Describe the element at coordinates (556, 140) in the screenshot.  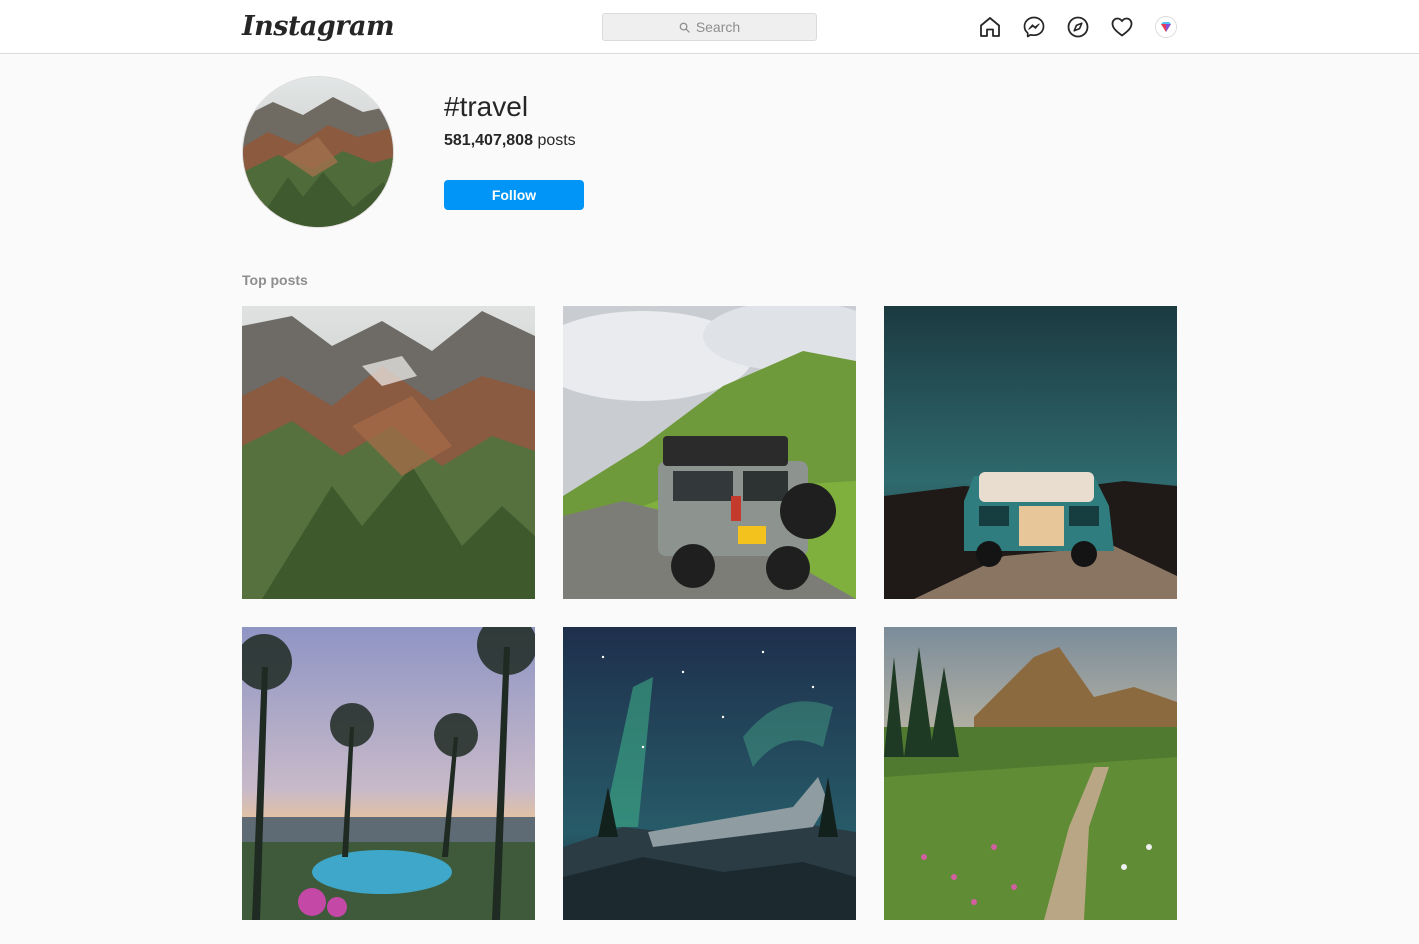
I see `post-count-suffix: posts` at that location.